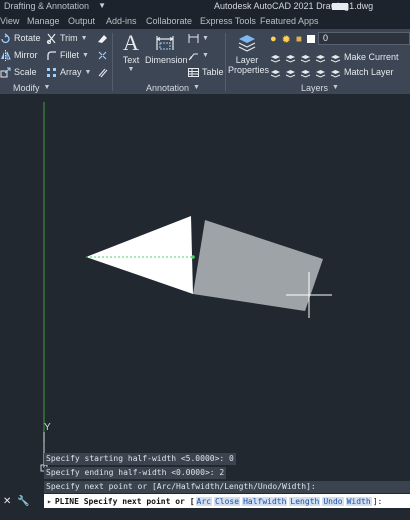 This screenshot has height=520, width=410. I want to click on dimension-icon, so click(165, 43).